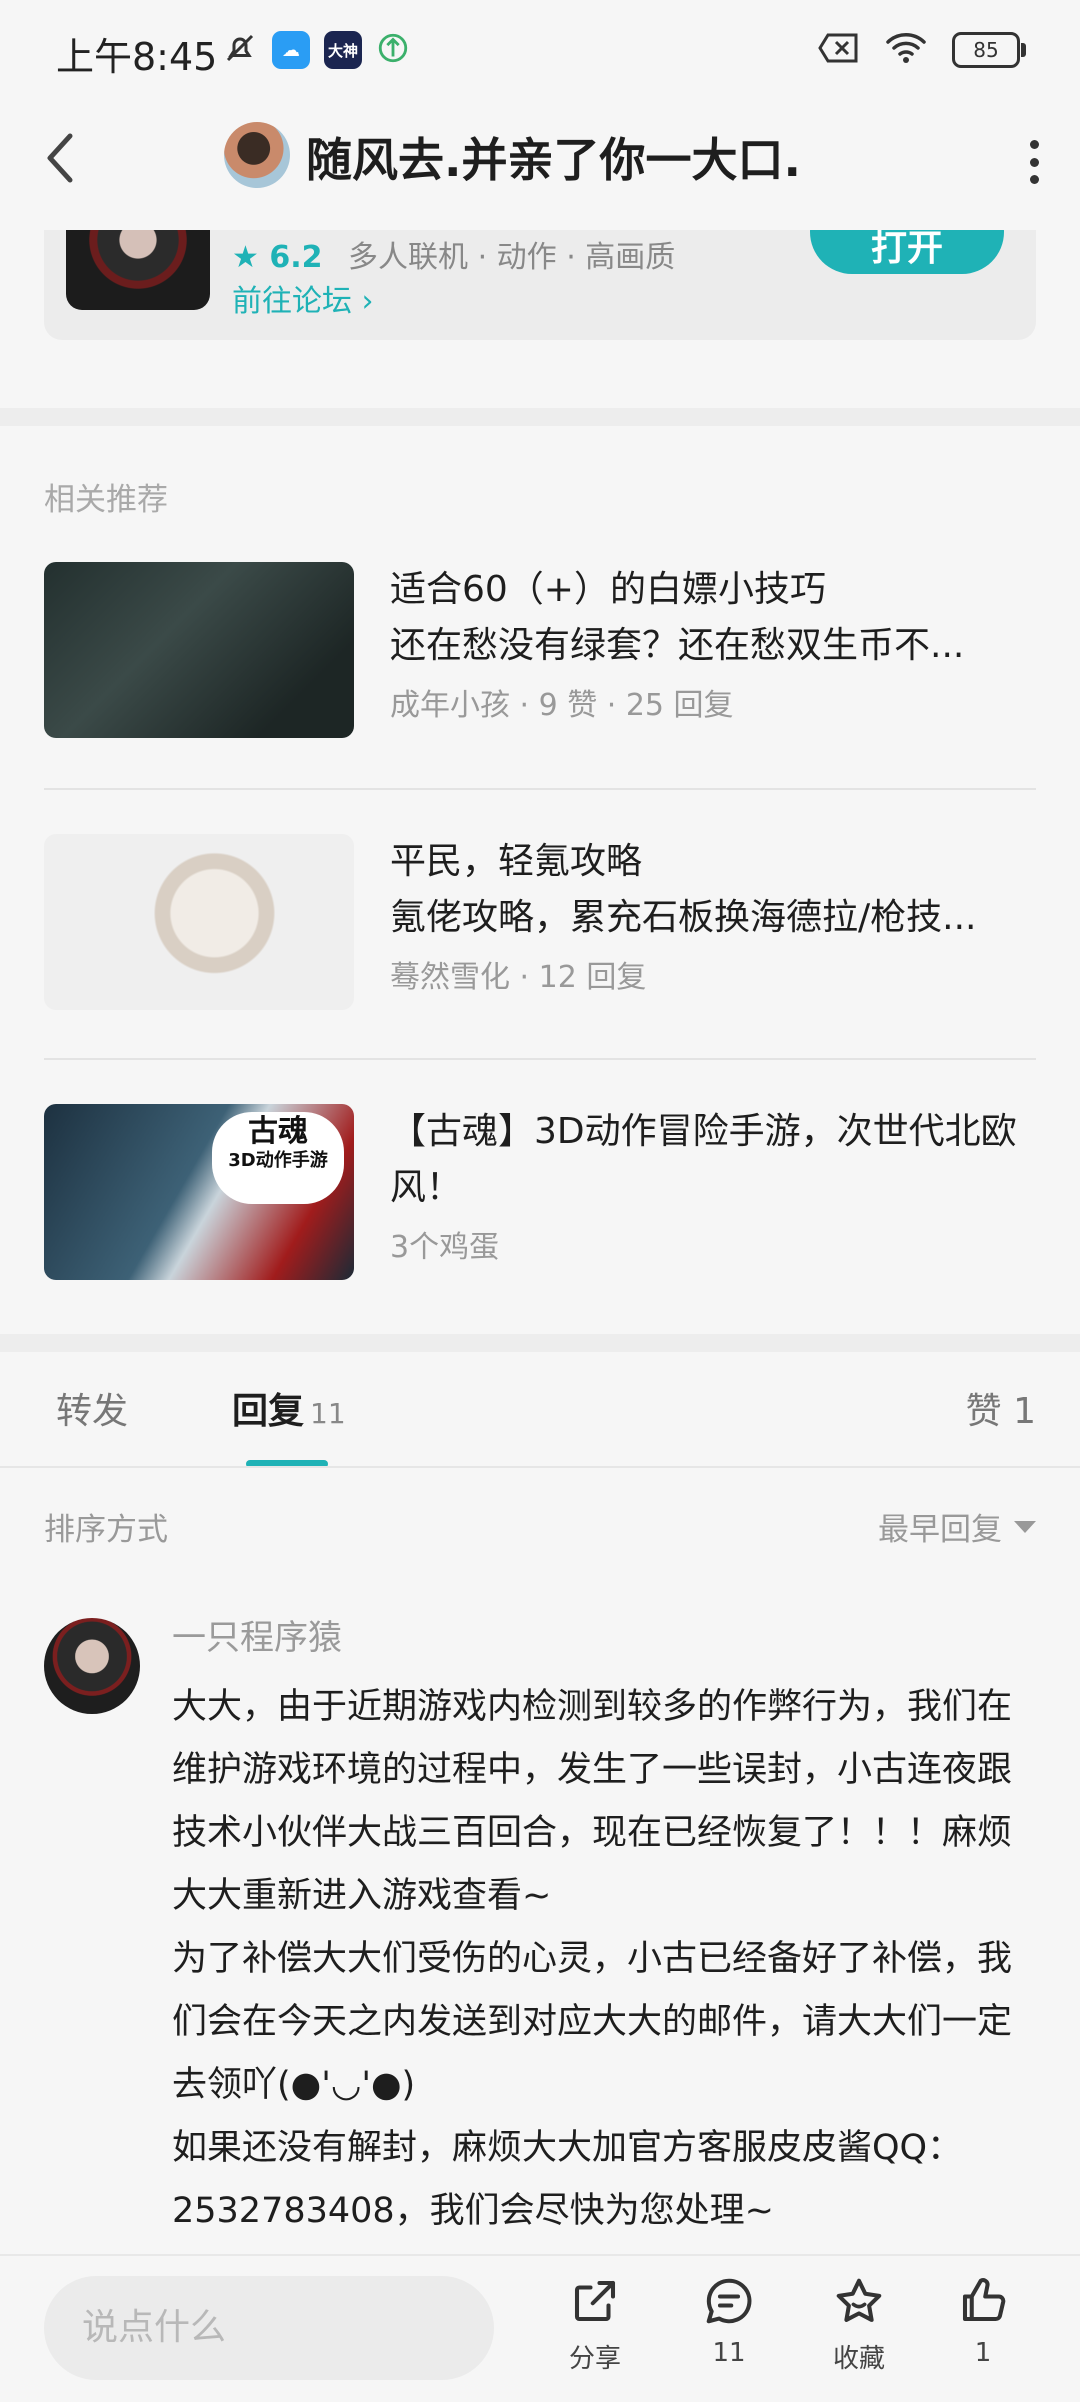 The image size is (1080, 2402). Describe the element at coordinates (278, 1131) in the screenshot. I see `badge-main-text: 古魂` at that location.